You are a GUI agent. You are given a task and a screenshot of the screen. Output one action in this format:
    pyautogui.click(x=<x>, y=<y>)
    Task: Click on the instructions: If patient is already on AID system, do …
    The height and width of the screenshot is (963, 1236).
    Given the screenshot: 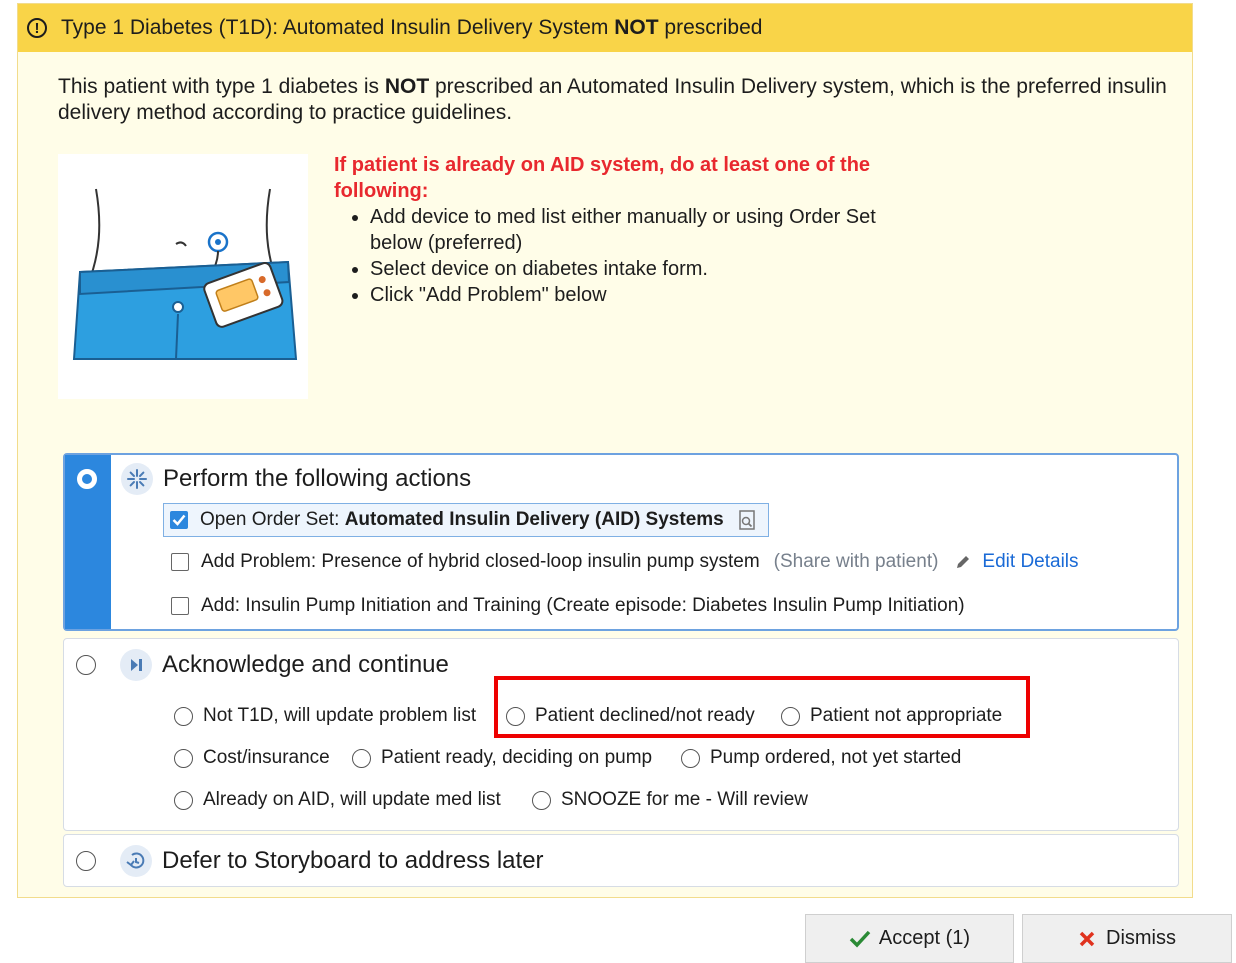 What is the action you would take?
    pyautogui.click(x=624, y=230)
    